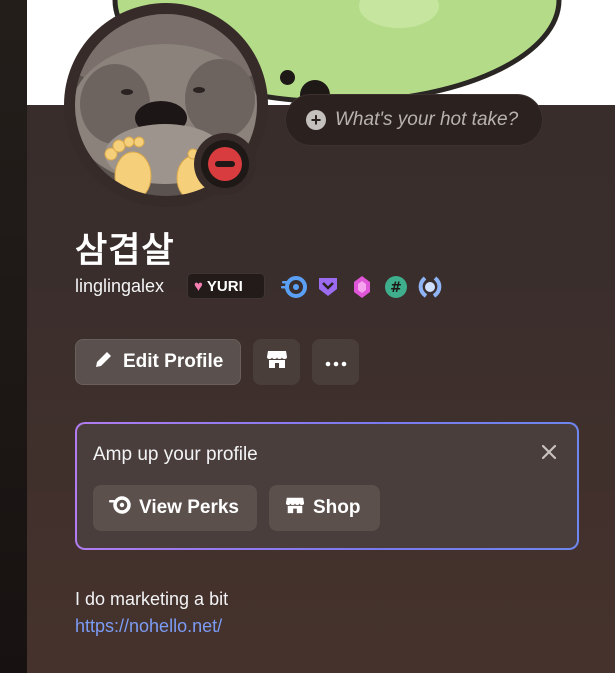  I want to click on thought-bubble-dot-small, so click(287, 77).